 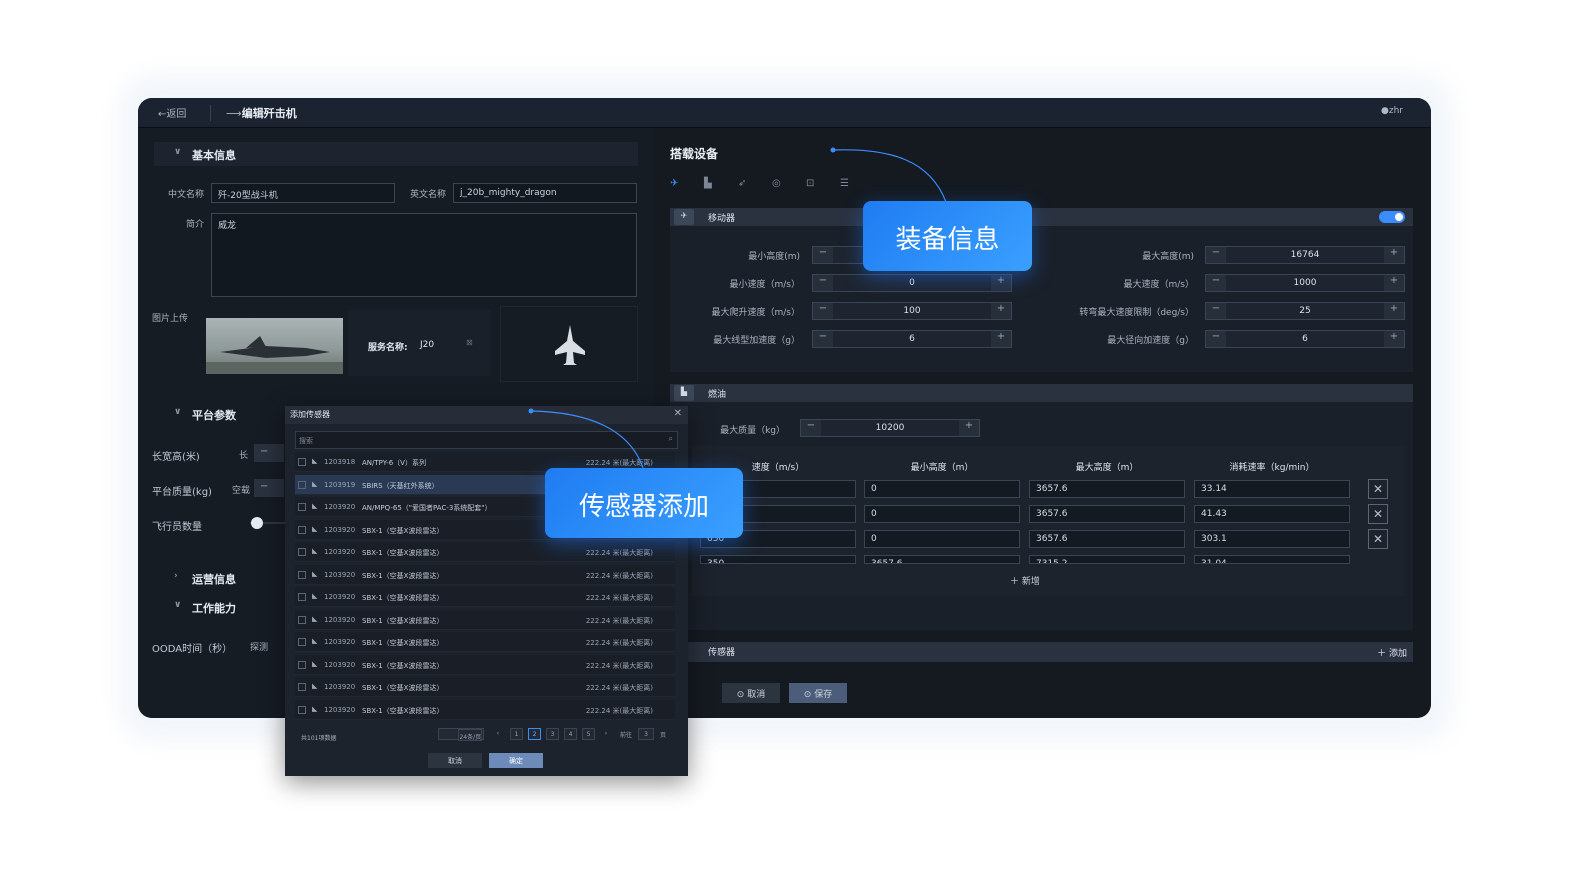 I want to click on sensor-connector, so click(x=587, y=439).